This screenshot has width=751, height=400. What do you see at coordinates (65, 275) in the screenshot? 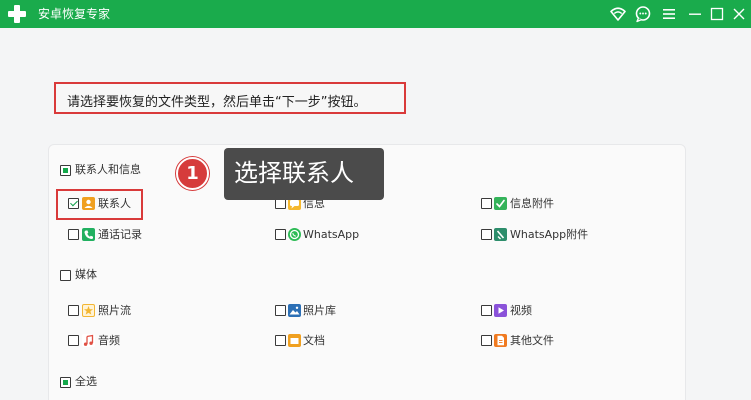
I see `media-section-checkbox` at bounding box center [65, 275].